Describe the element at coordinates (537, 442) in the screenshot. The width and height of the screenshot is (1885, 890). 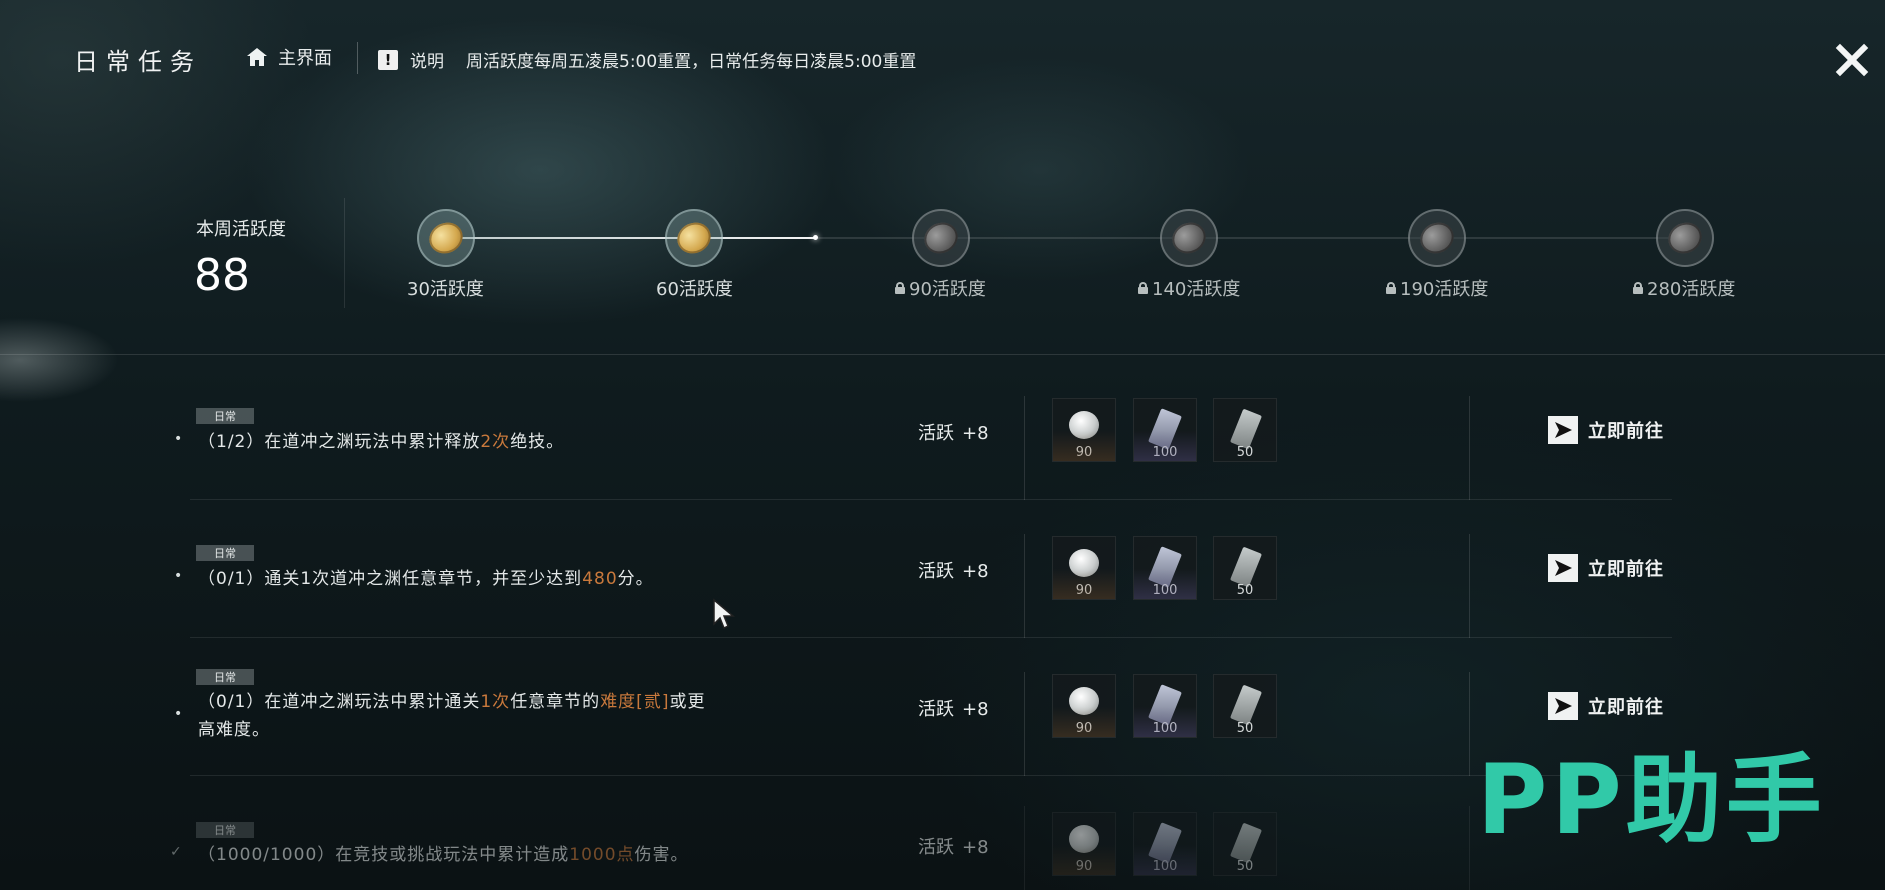
I see `task-text-end: 绝技。` at that location.